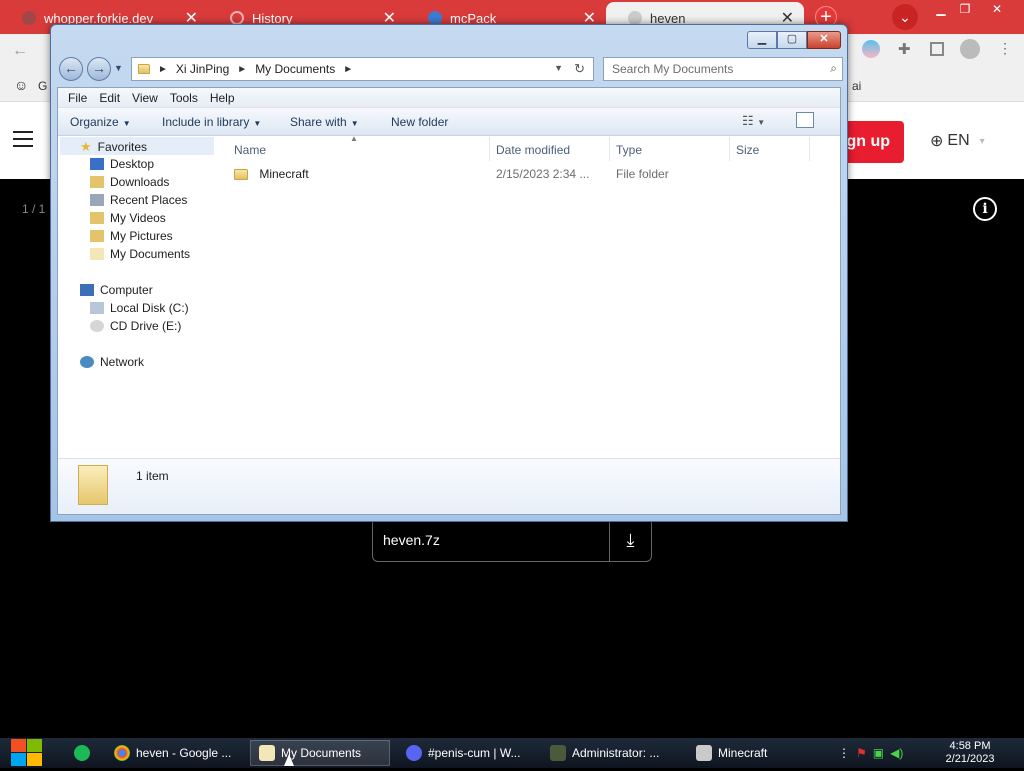 The image size is (1024, 771). What do you see at coordinates (824, 40) in the screenshot?
I see `close-button: ✕` at bounding box center [824, 40].